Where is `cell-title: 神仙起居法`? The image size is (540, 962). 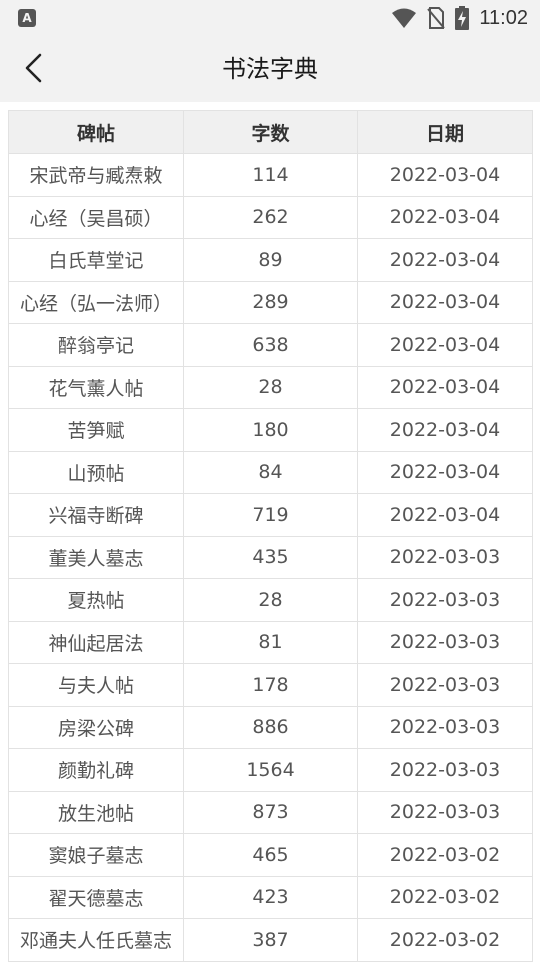 cell-title: 神仙起居法 is located at coordinates (96, 642).